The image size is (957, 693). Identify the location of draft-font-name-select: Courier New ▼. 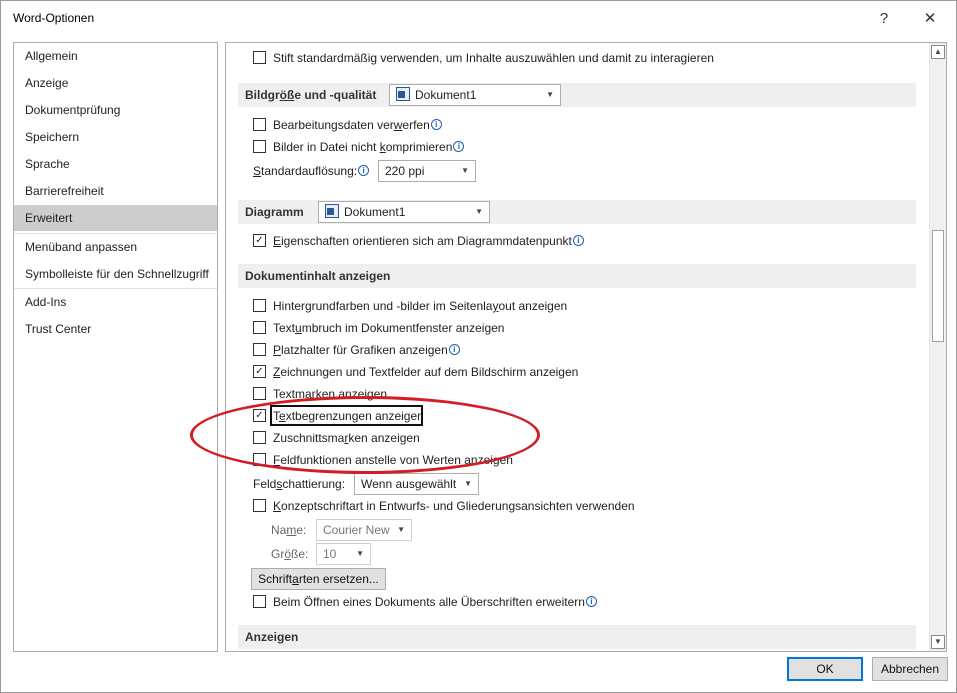
(364, 530).